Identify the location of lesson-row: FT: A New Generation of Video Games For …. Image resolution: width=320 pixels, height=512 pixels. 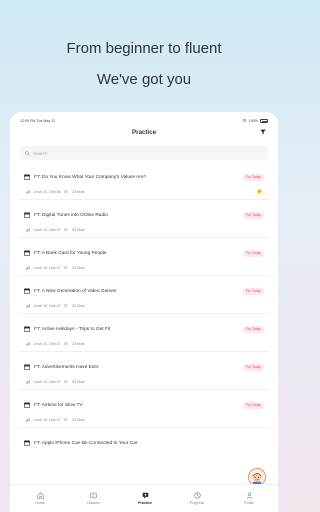
(144, 296).